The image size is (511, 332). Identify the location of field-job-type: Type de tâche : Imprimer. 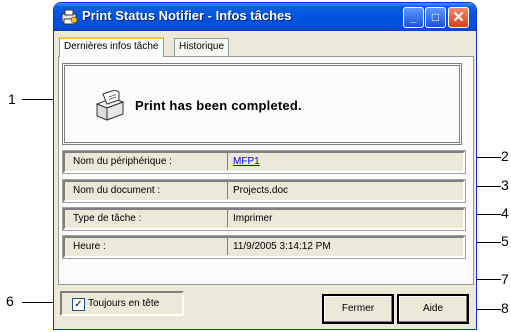
(264, 219).